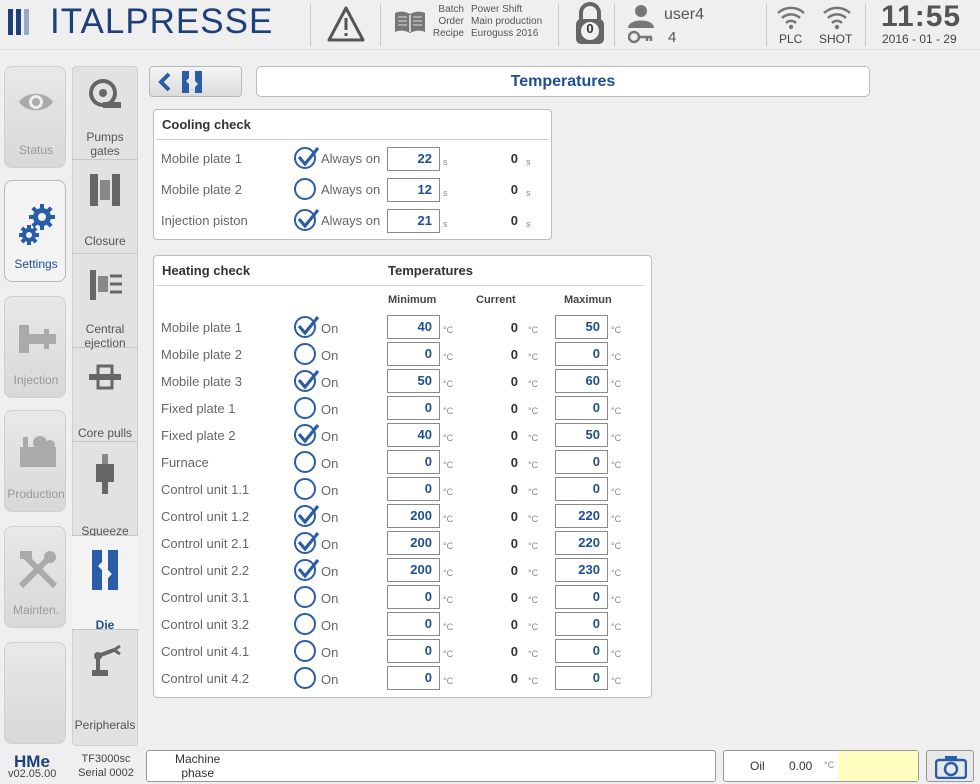 This screenshot has width=980, height=784. I want to click on min-temp-input: 50, so click(413, 381).